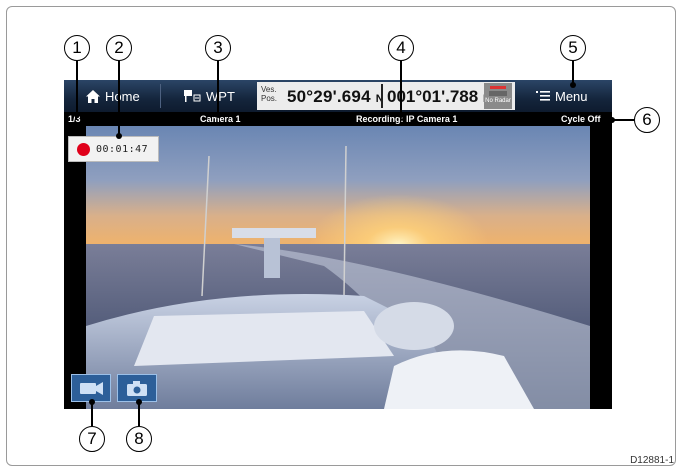 This screenshot has width=684, height=474. What do you see at coordinates (498, 96) in the screenshot?
I see `radar-status-indicator: No Radar` at bounding box center [498, 96].